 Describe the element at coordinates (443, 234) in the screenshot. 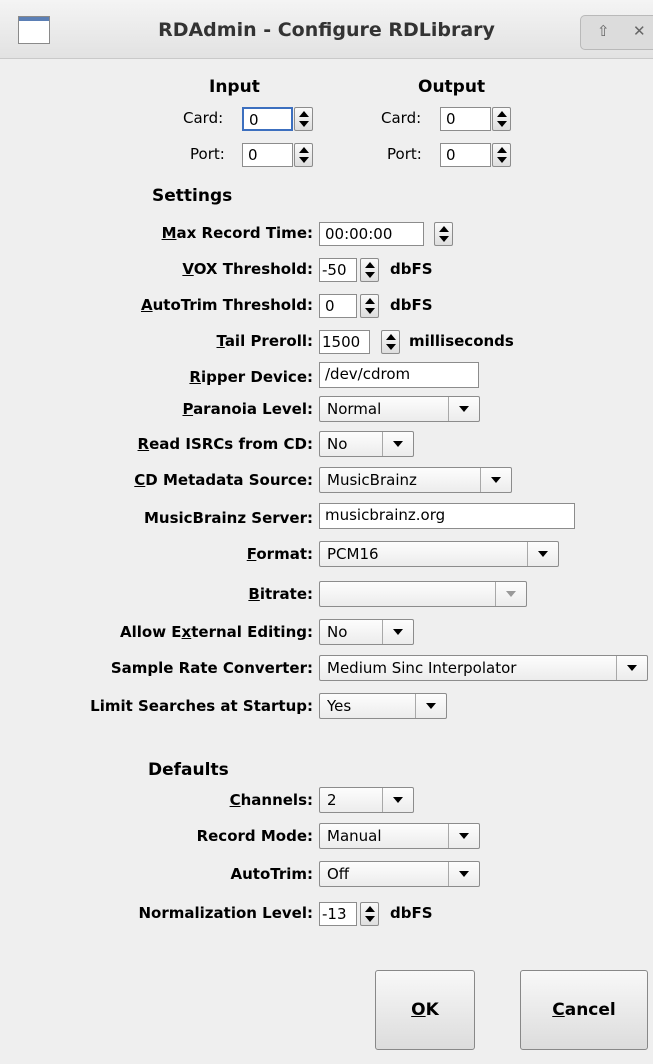

I see `max-record-time-spinner` at that location.